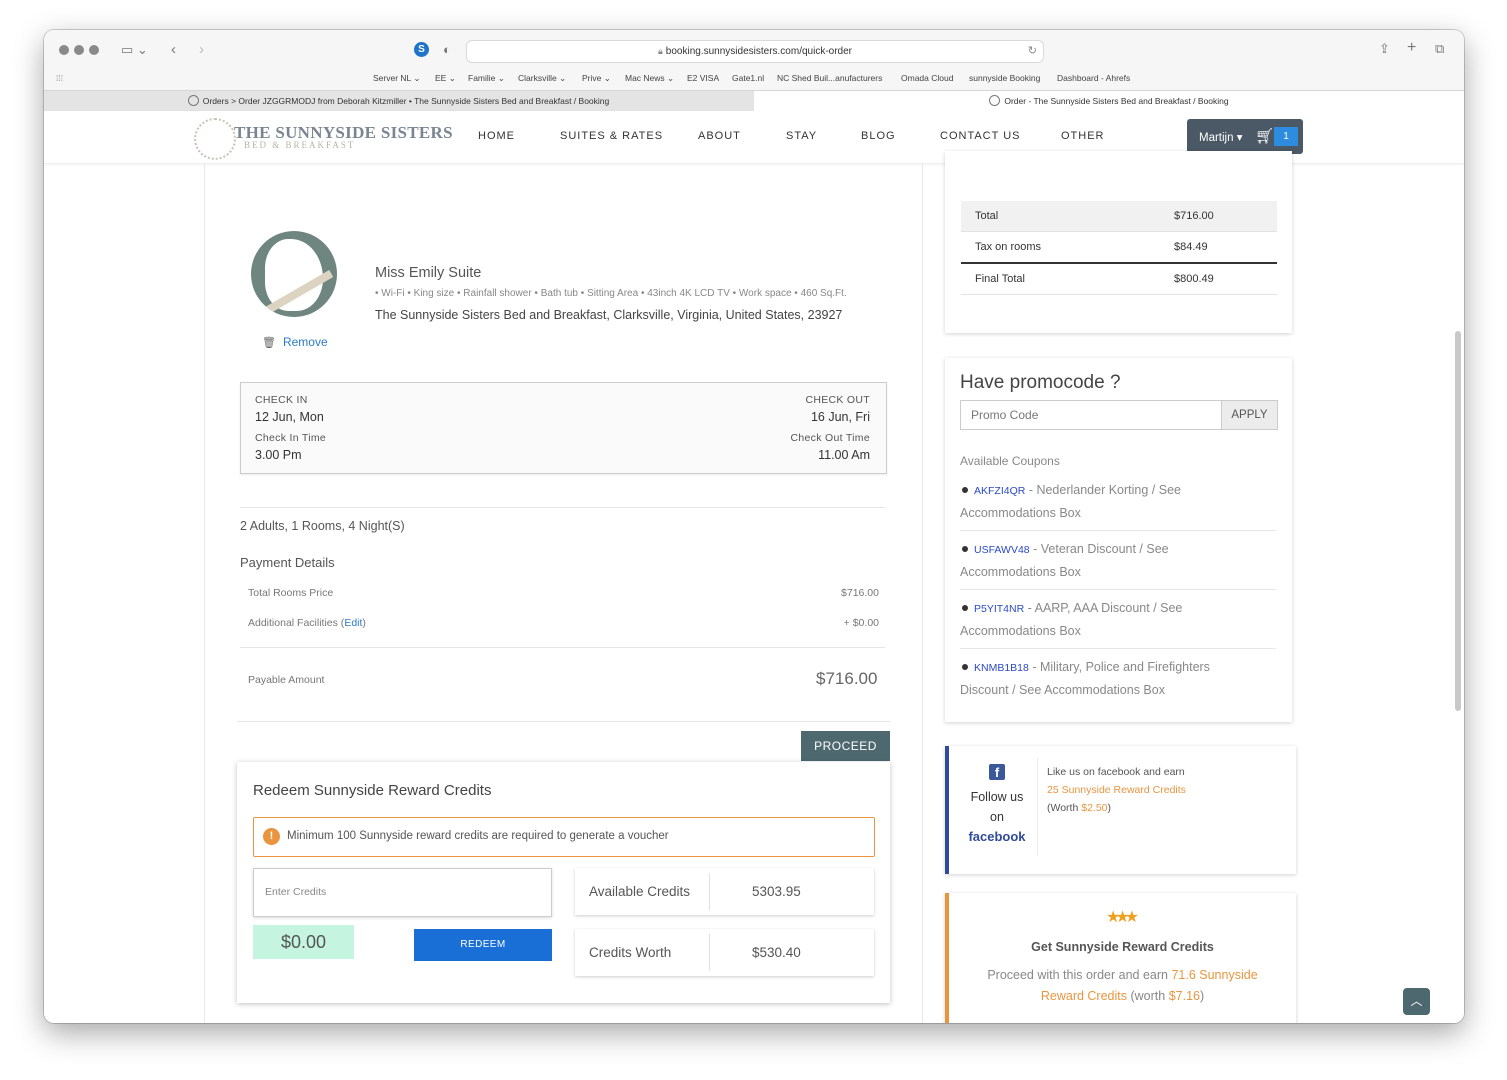 The width and height of the screenshot is (1507, 1080). Describe the element at coordinates (1411, 48) in the screenshot. I see `new-tab-icon: +` at that location.